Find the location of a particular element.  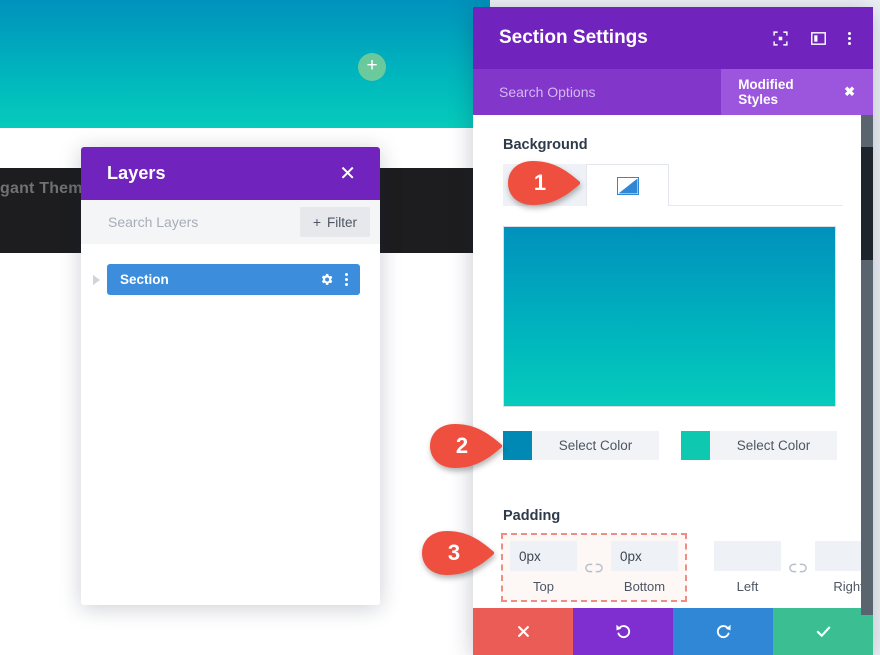

close-icon is located at coordinates (523, 631).